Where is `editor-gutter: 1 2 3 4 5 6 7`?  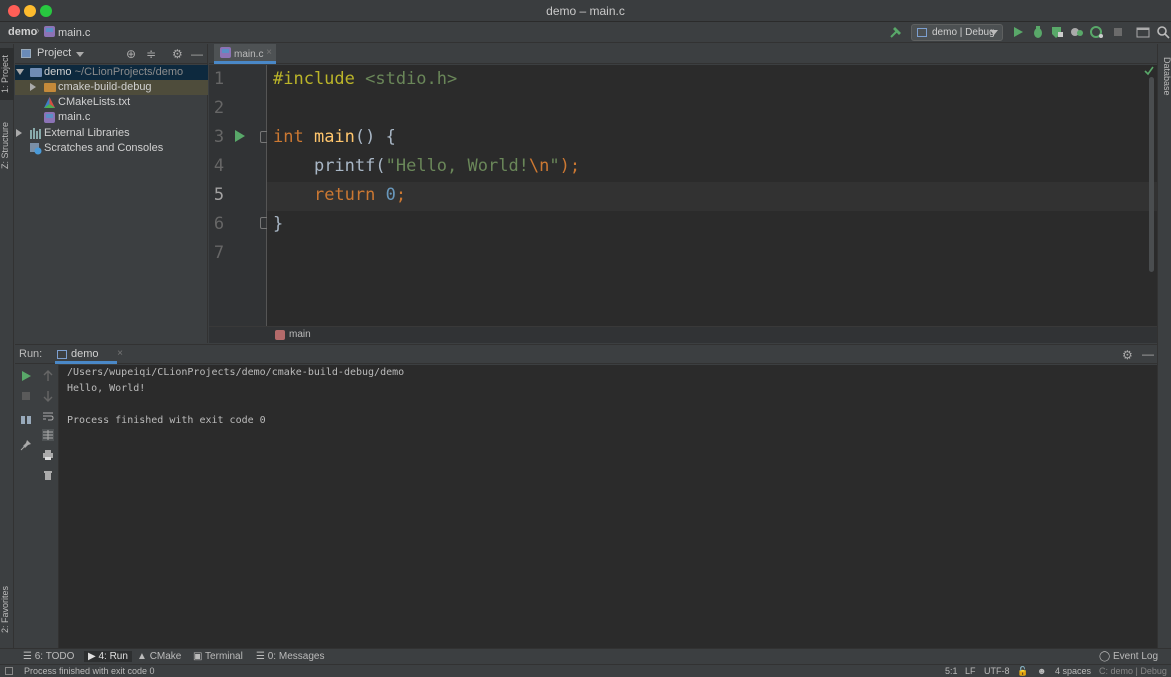 editor-gutter: 1 2 3 4 5 6 7 is located at coordinates (240, 195).